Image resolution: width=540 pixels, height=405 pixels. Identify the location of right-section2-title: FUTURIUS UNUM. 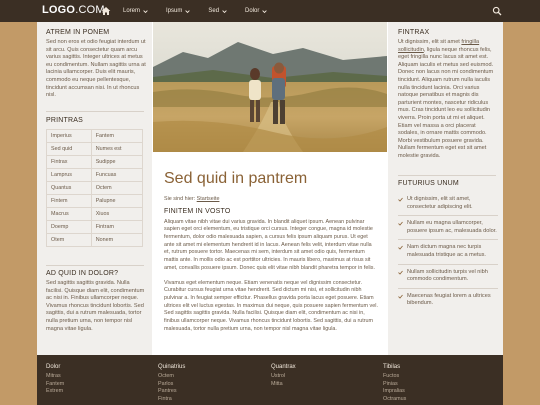
(428, 183).